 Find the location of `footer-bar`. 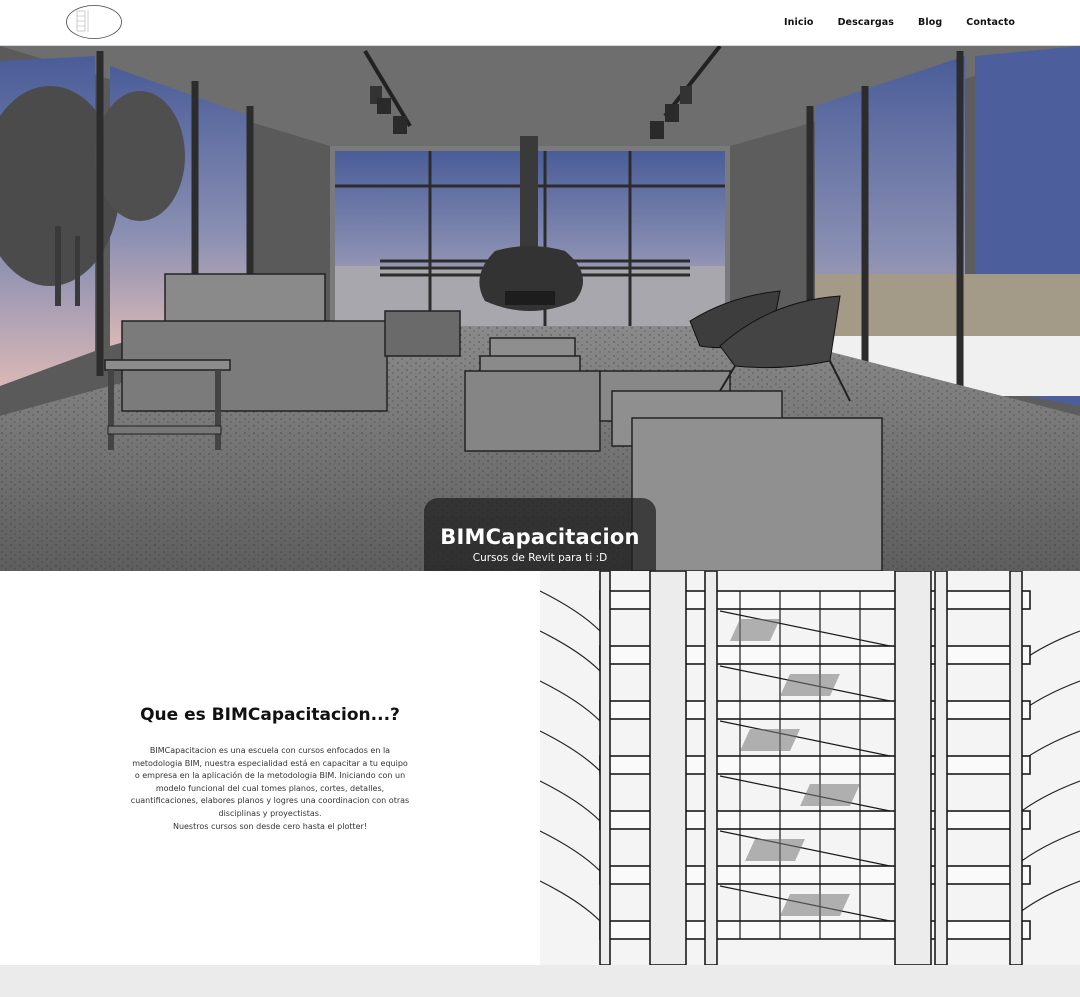

footer-bar is located at coordinates (540, 981).